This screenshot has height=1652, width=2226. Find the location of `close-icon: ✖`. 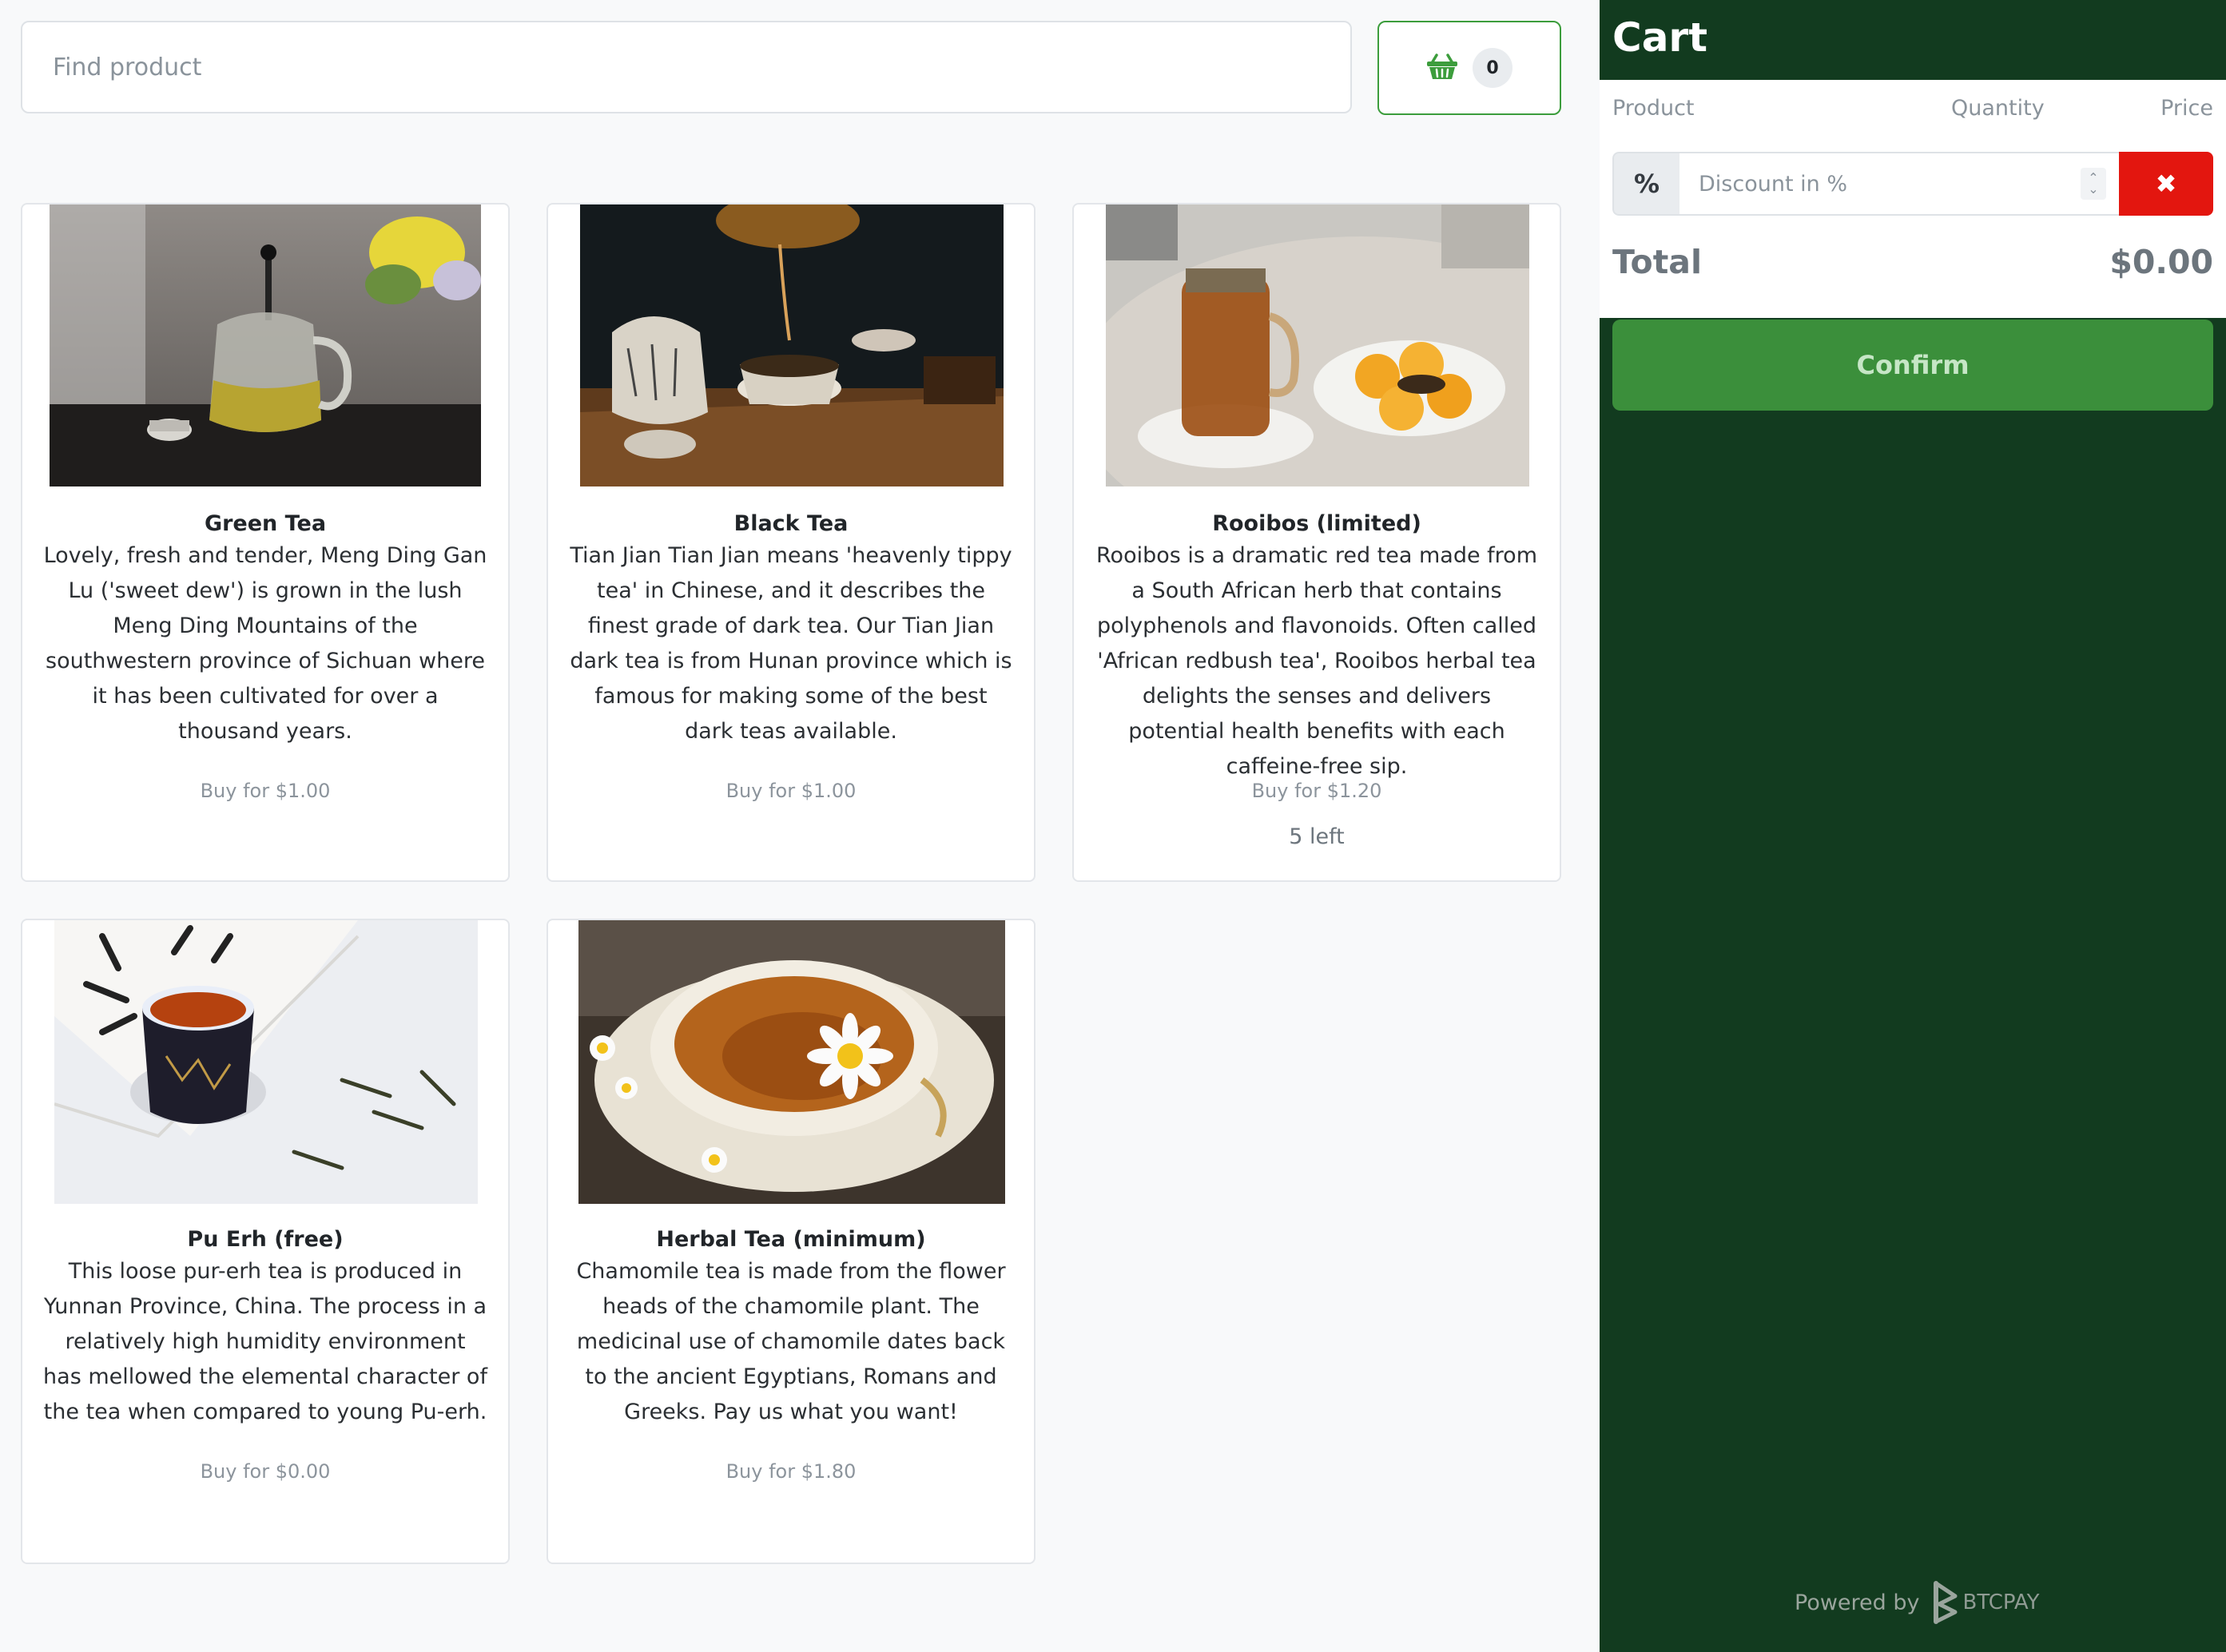

close-icon: ✖ is located at coordinates (2166, 184).